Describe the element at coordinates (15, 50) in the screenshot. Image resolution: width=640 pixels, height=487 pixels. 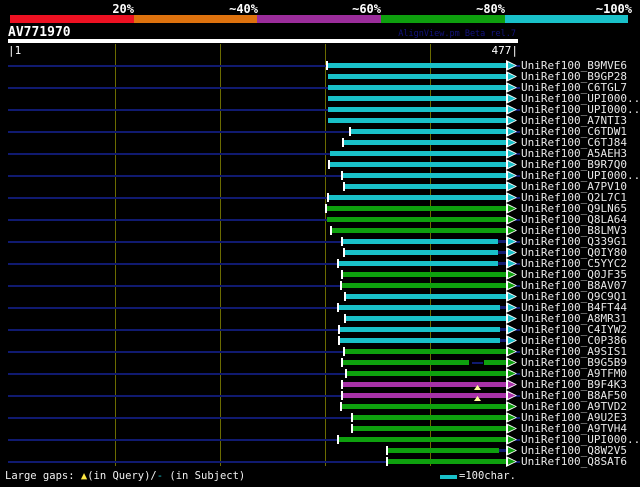
I see `ruler-start-label: |1` at that location.